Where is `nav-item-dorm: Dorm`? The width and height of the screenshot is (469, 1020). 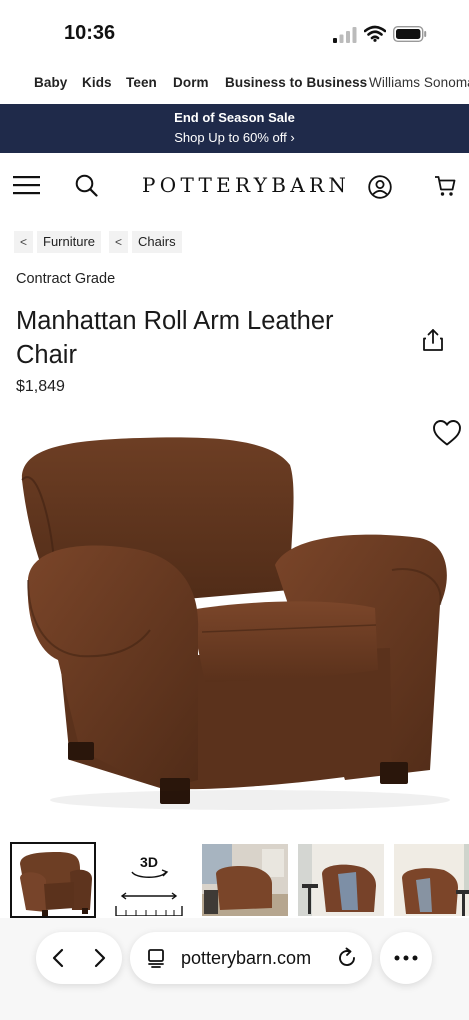
nav-item-dorm: Dorm is located at coordinates (191, 82).